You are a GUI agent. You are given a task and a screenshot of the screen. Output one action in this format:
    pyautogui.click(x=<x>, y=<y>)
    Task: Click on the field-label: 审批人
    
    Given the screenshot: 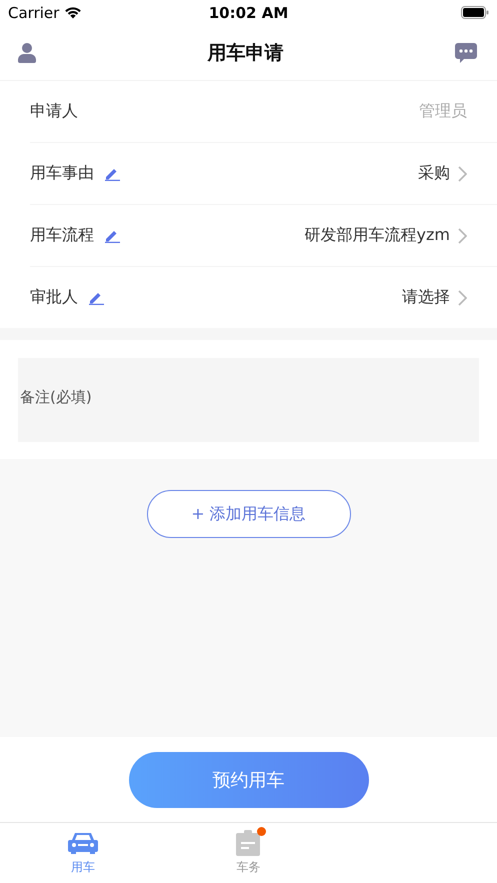 What is the action you would take?
    pyautogui.click(x=54, y=297)
    